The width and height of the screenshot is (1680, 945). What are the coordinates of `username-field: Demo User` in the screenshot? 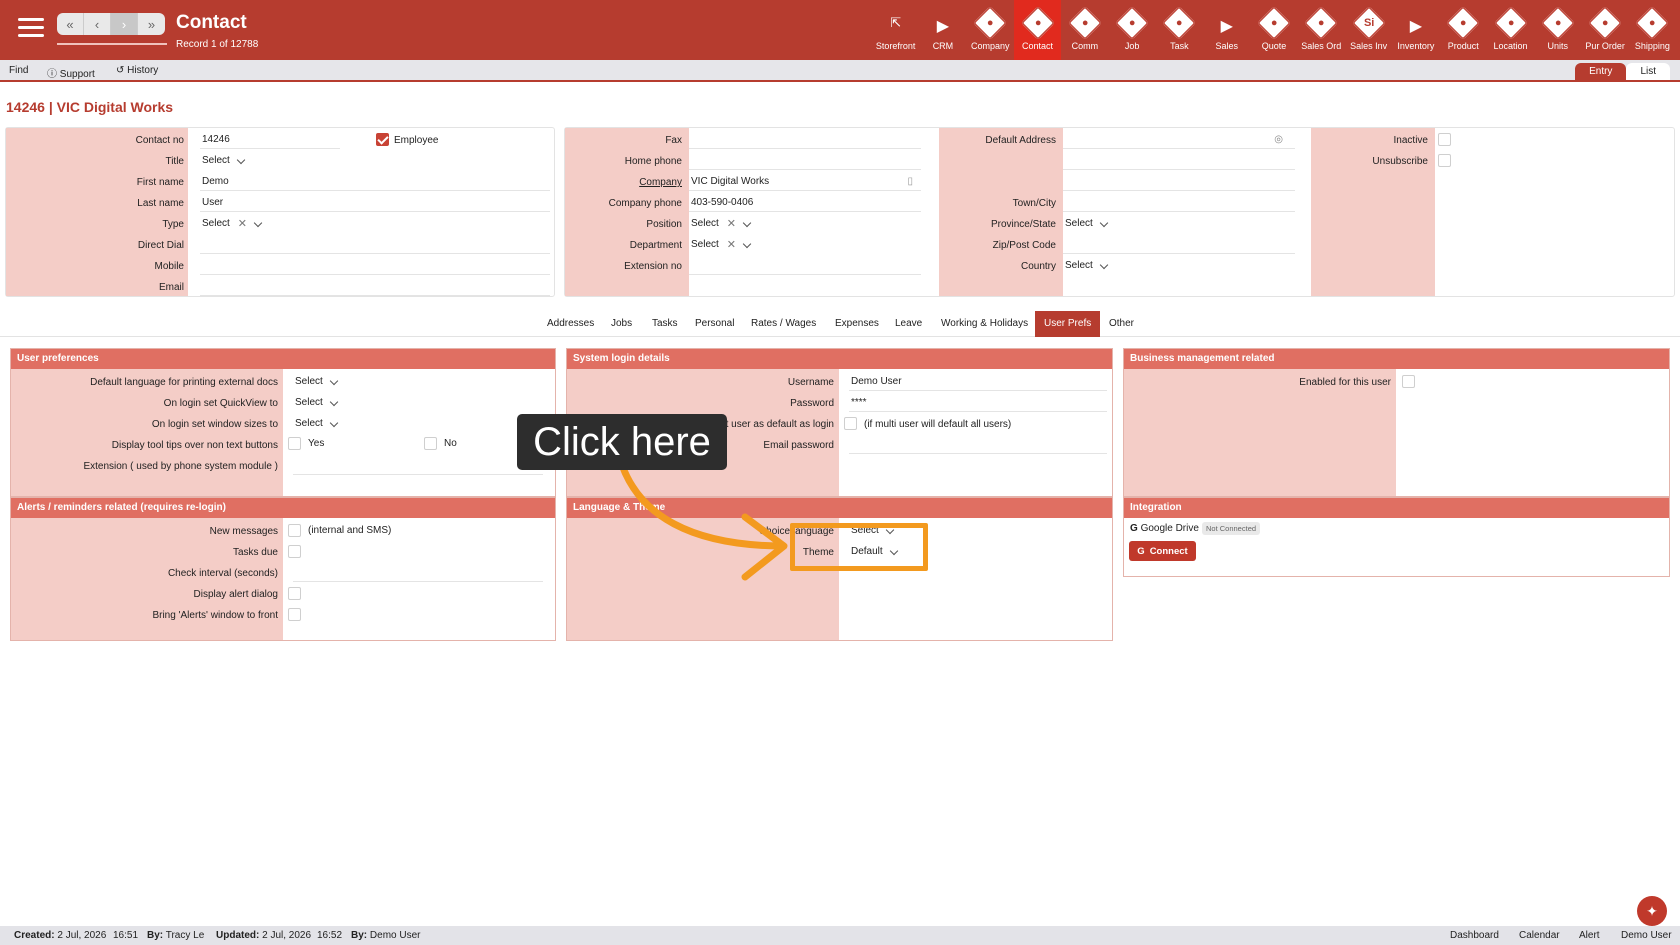 It's located at (978, 382).